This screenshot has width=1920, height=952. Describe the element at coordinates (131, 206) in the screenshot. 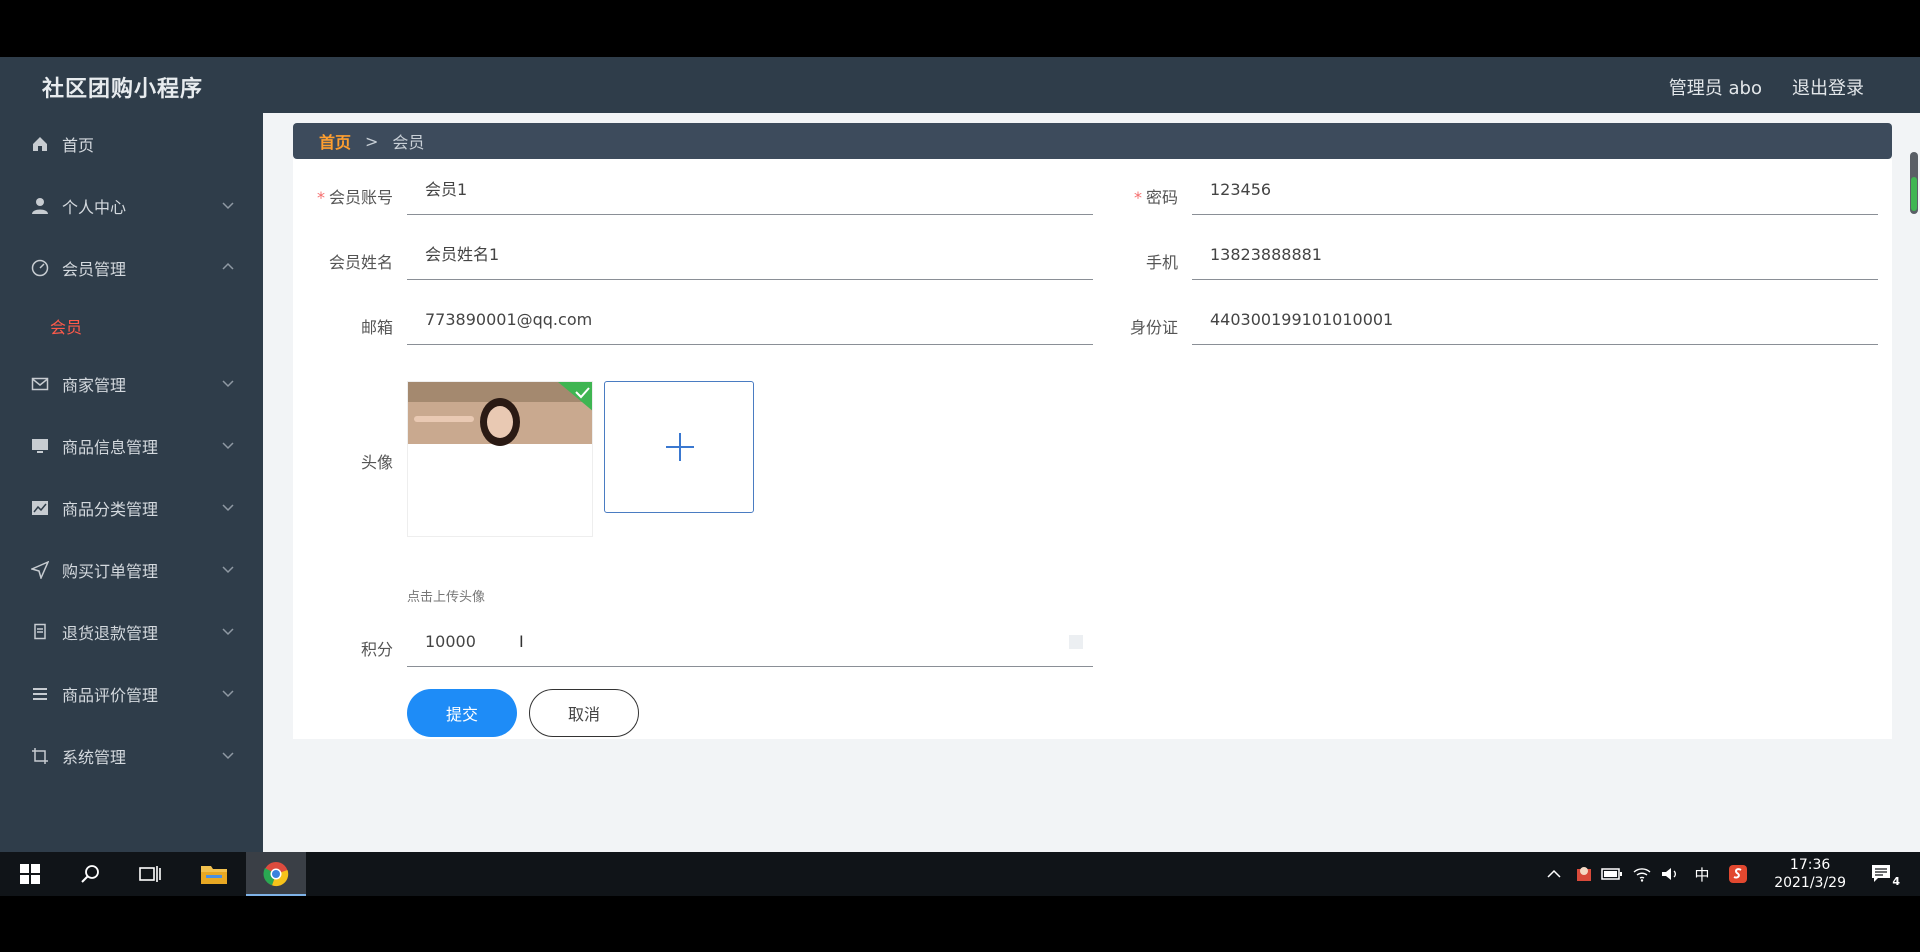

I see `sidebar-item-profile: 个人中心` at that location.